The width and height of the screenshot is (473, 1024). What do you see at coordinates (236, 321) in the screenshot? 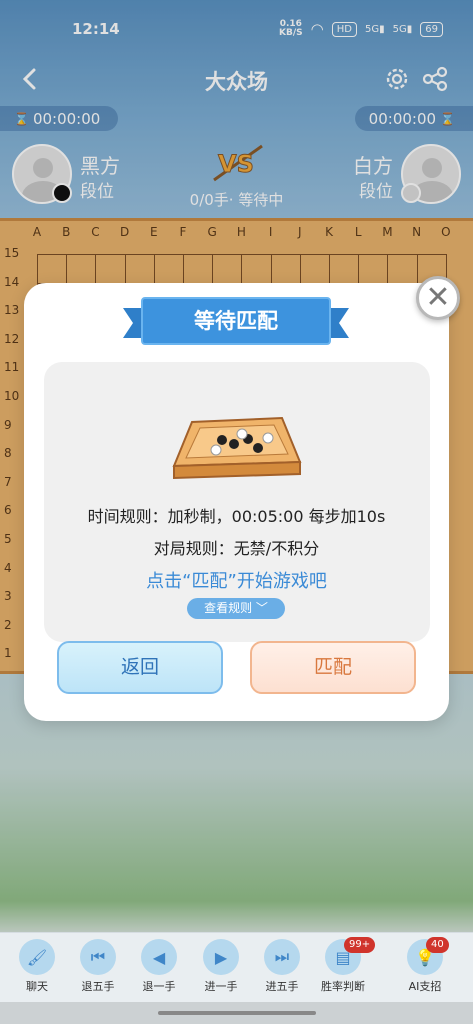
I see `dialog-title: 等待匹配` at bounding box center [236, 321].